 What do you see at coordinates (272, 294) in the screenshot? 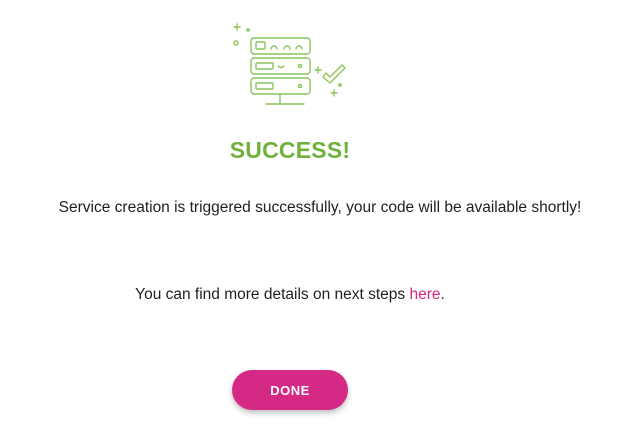
I see `next-steps-prefix: You can find more details on next steps` at bounding box center [272, 294].